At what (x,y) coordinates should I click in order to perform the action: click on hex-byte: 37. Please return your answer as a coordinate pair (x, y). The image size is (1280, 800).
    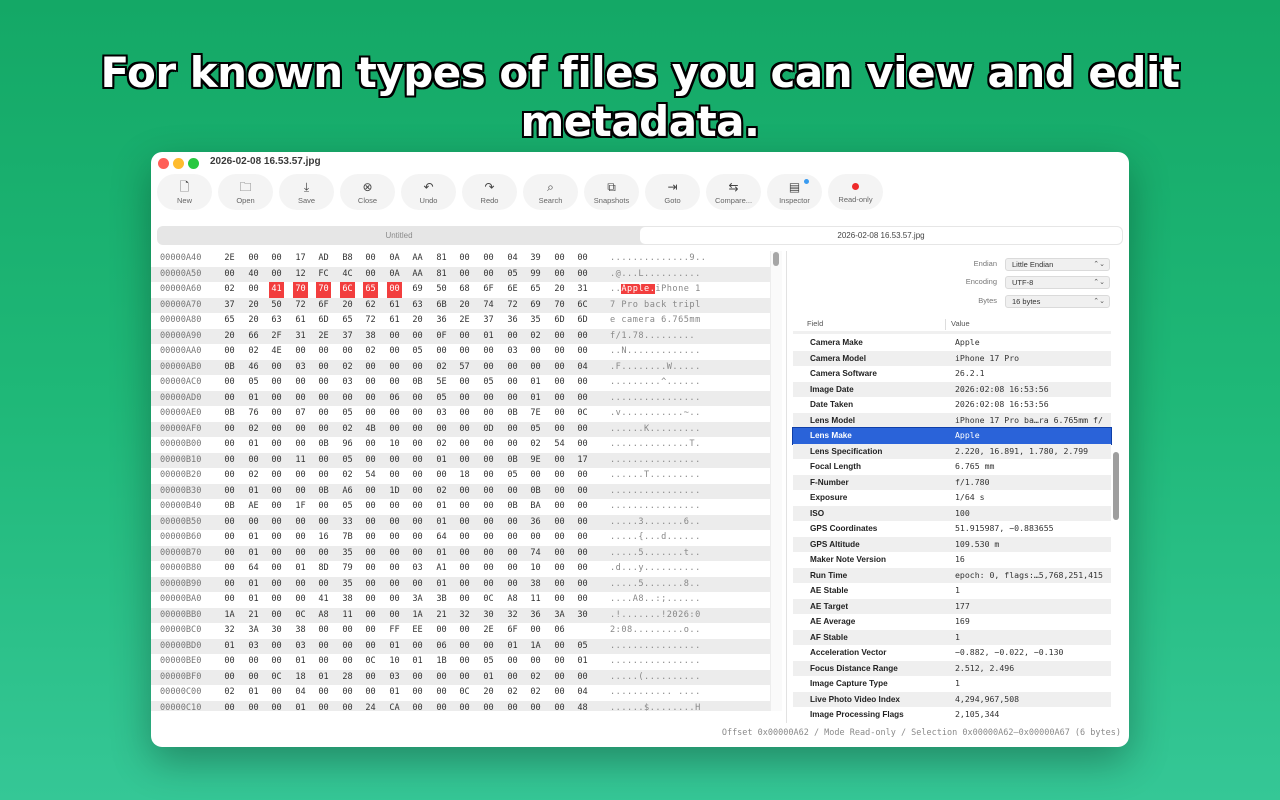
    Looking at the image, I should click on (229, 306).